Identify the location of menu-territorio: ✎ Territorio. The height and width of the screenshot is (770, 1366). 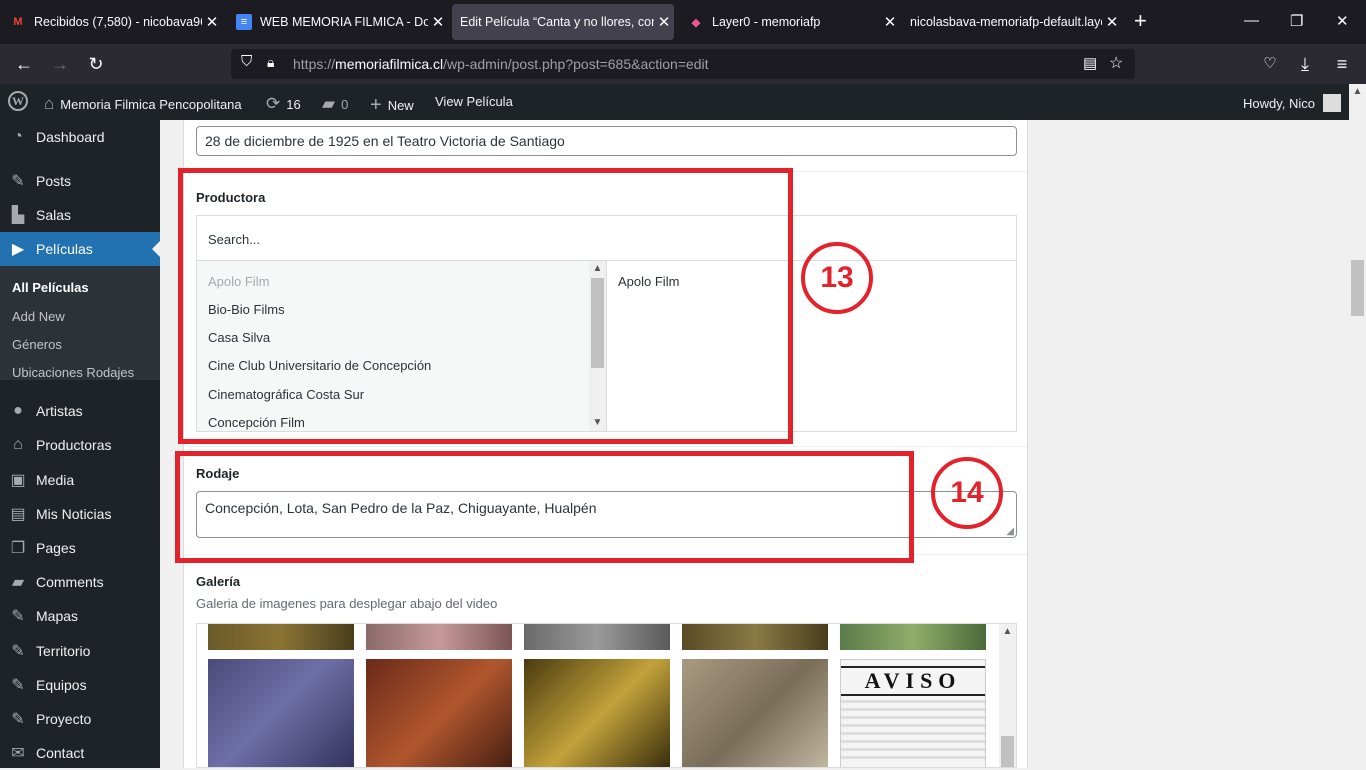
(80, 651).